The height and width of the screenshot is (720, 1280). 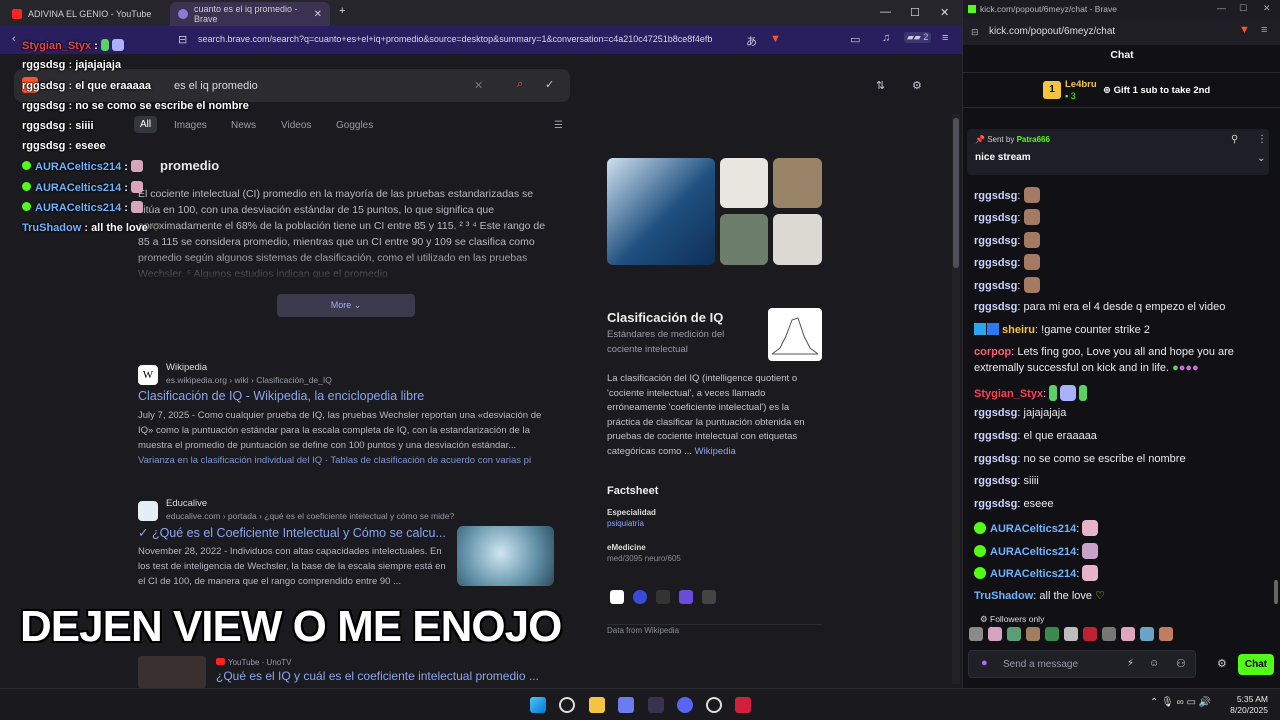 What do you see at coordinates (956, 399) in the screenshot?
I see `scrollbar` at bounding box center [956, 399].